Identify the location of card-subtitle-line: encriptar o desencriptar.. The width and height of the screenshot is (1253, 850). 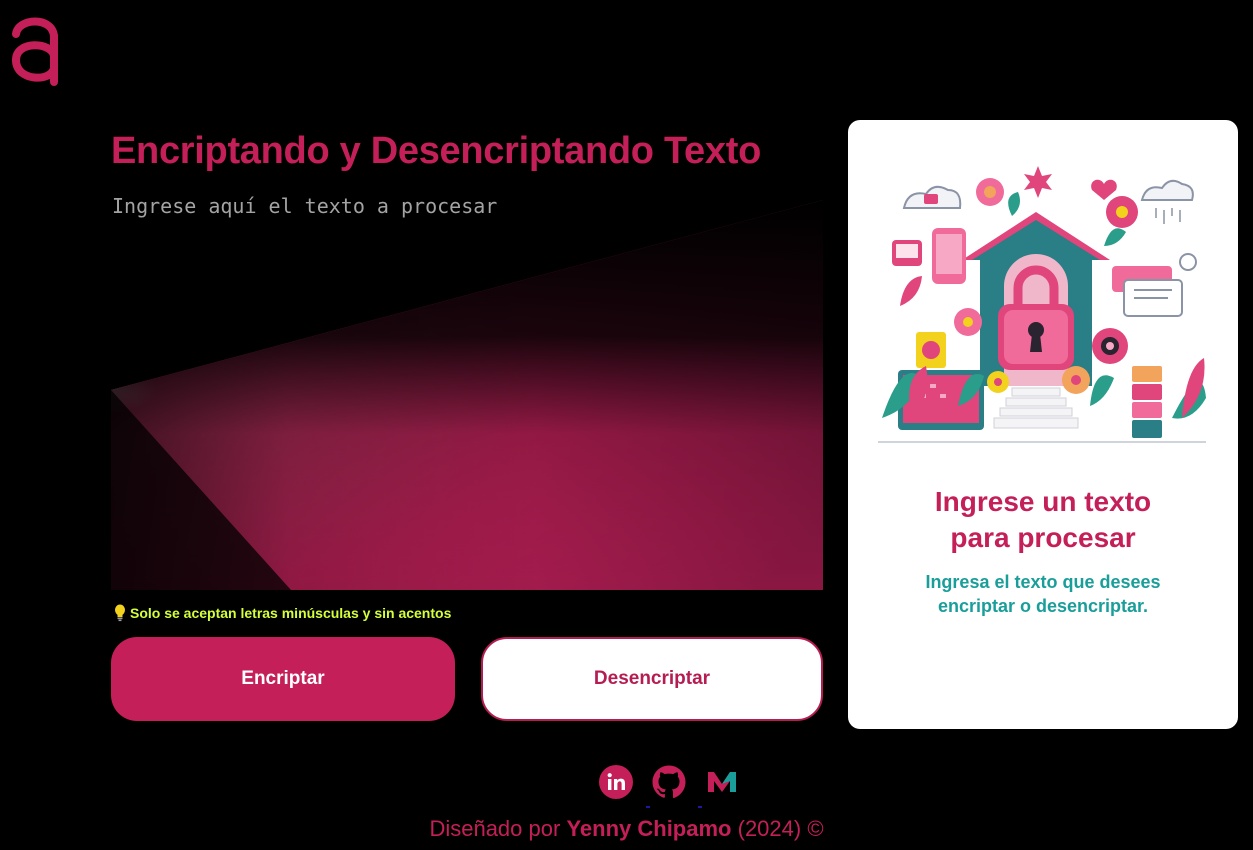
(1043, 606).